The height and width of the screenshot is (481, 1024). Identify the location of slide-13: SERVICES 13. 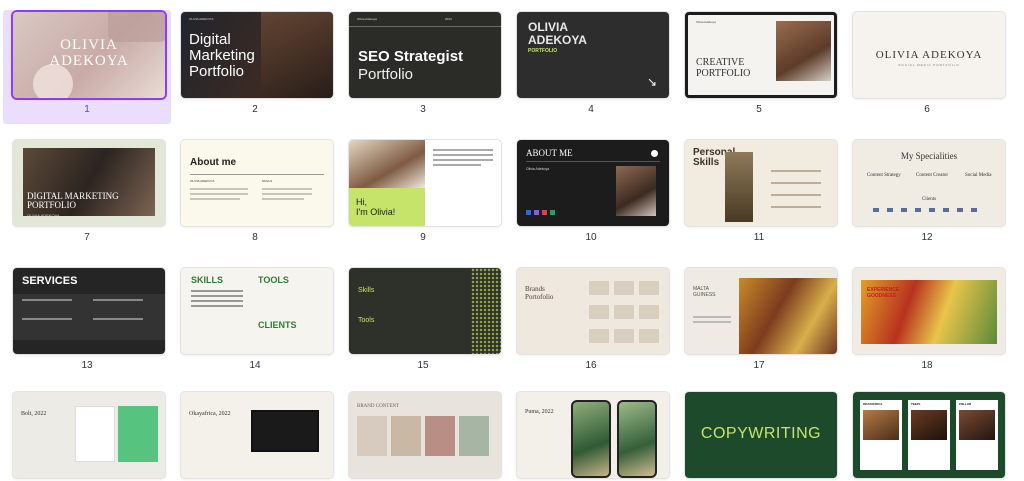
(87, 323).